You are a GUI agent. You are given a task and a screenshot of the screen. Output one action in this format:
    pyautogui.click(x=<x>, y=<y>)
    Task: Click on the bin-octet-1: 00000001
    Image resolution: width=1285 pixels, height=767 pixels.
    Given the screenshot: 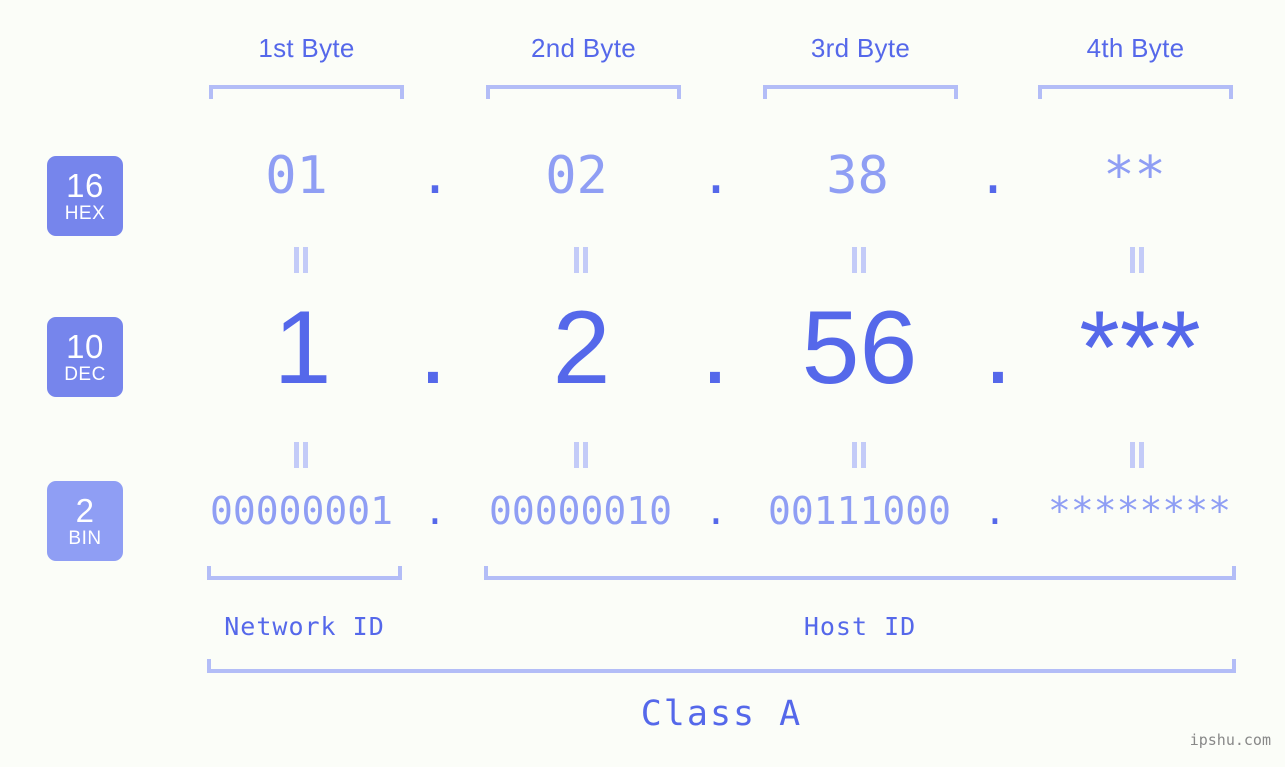 What is the action you would take?
    pyautogui.click(x=301, y=511)
    